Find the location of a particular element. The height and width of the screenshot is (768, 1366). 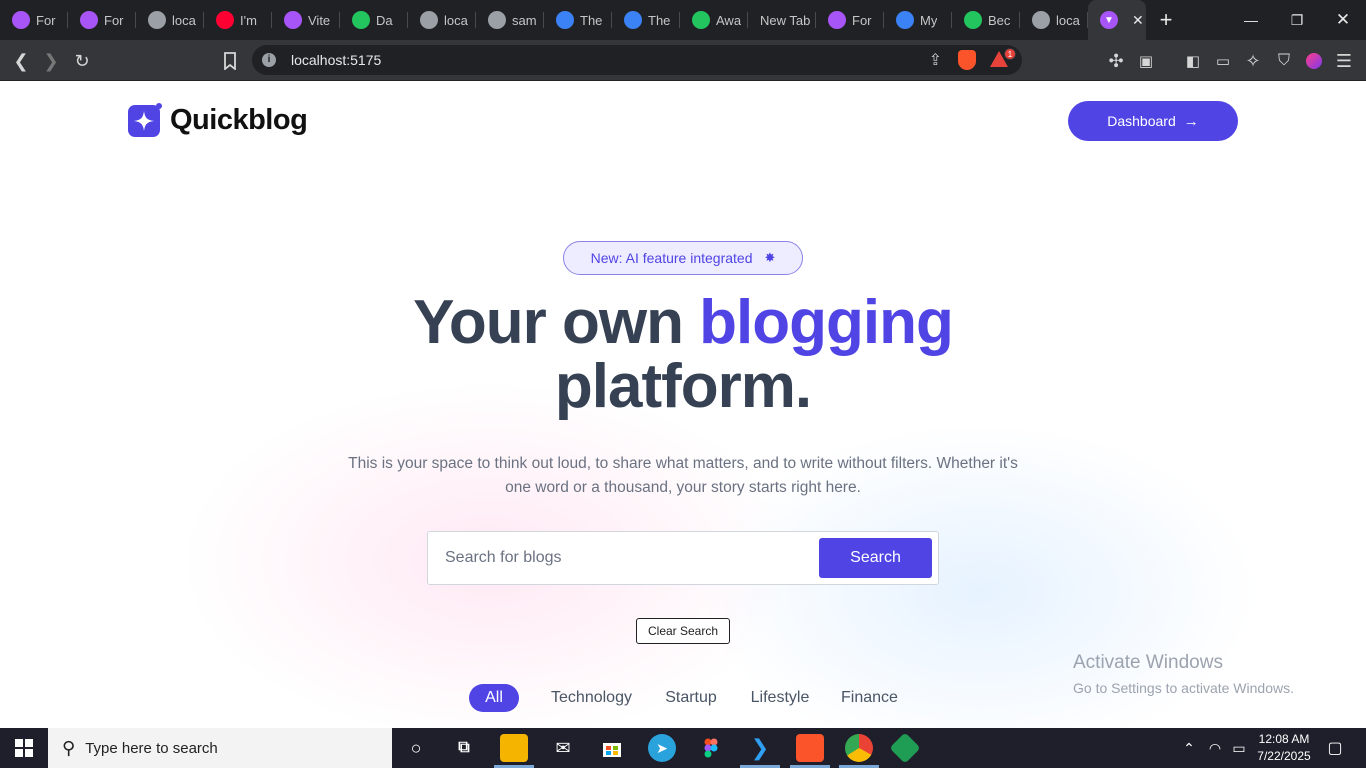

bolt-icon is located at coordinates (973, 20).